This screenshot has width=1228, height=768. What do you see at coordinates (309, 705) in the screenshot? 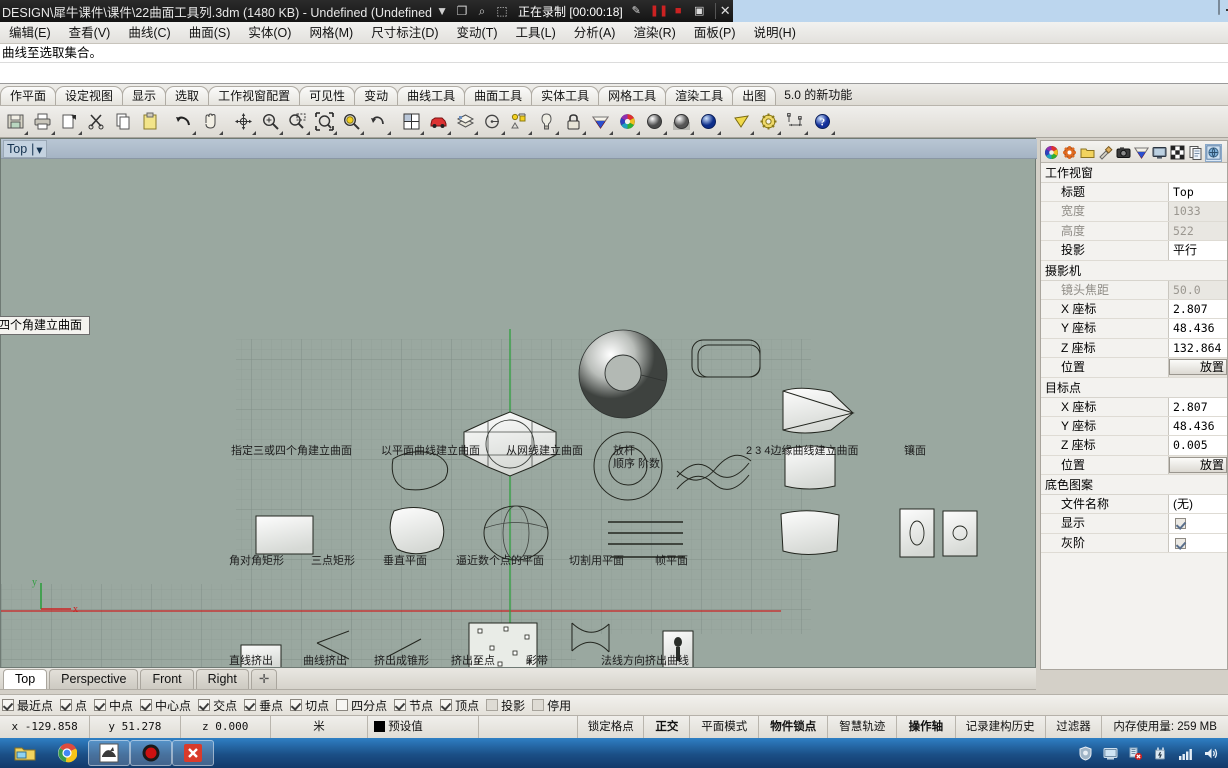
I see `osnap-tangent: 切点` at bounding box center [309, 705].